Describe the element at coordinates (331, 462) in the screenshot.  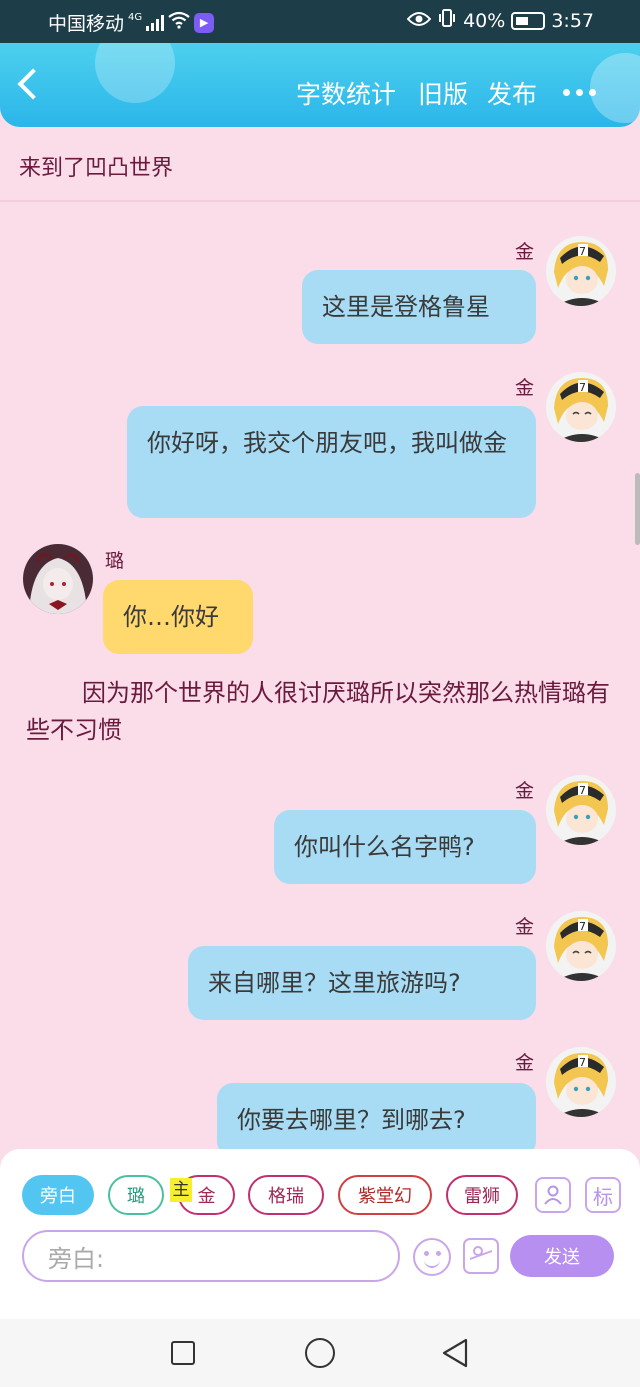
I see `message-bubble: 你好呀，我交个朋友吧，我叫做金` at that location.